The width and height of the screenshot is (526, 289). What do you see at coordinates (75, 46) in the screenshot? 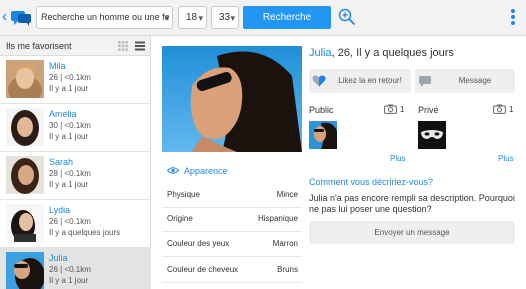
I see `favorites-header: Ils me favorisent` at bounding box center [75, 46].